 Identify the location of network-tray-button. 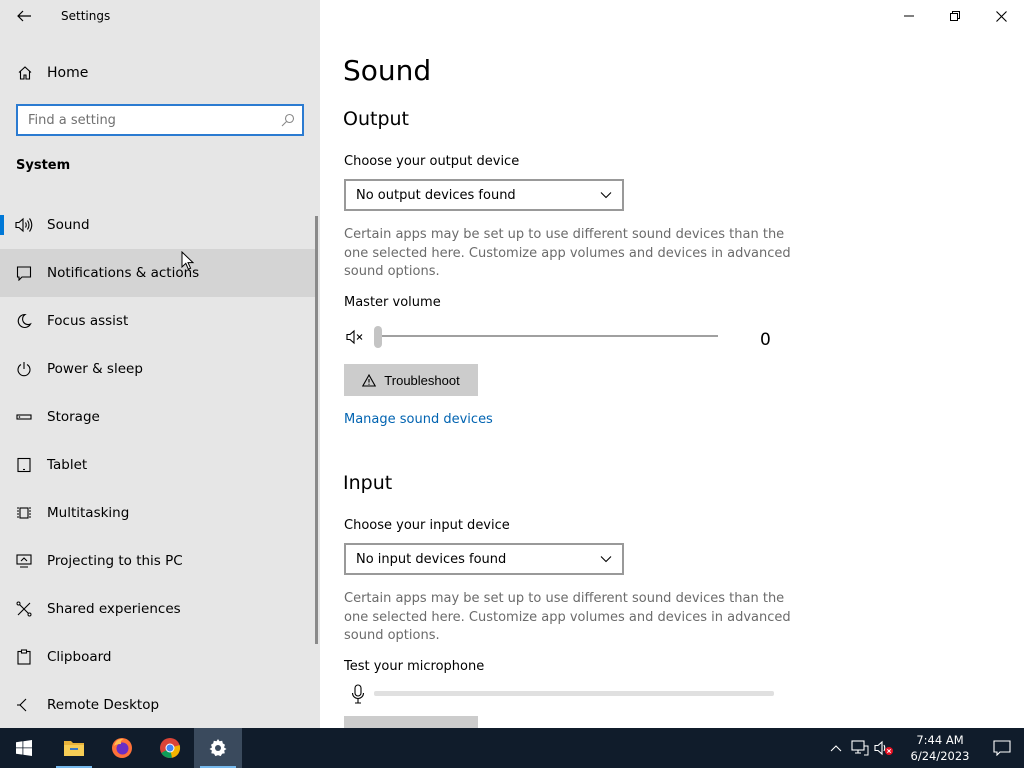
(860, 748).